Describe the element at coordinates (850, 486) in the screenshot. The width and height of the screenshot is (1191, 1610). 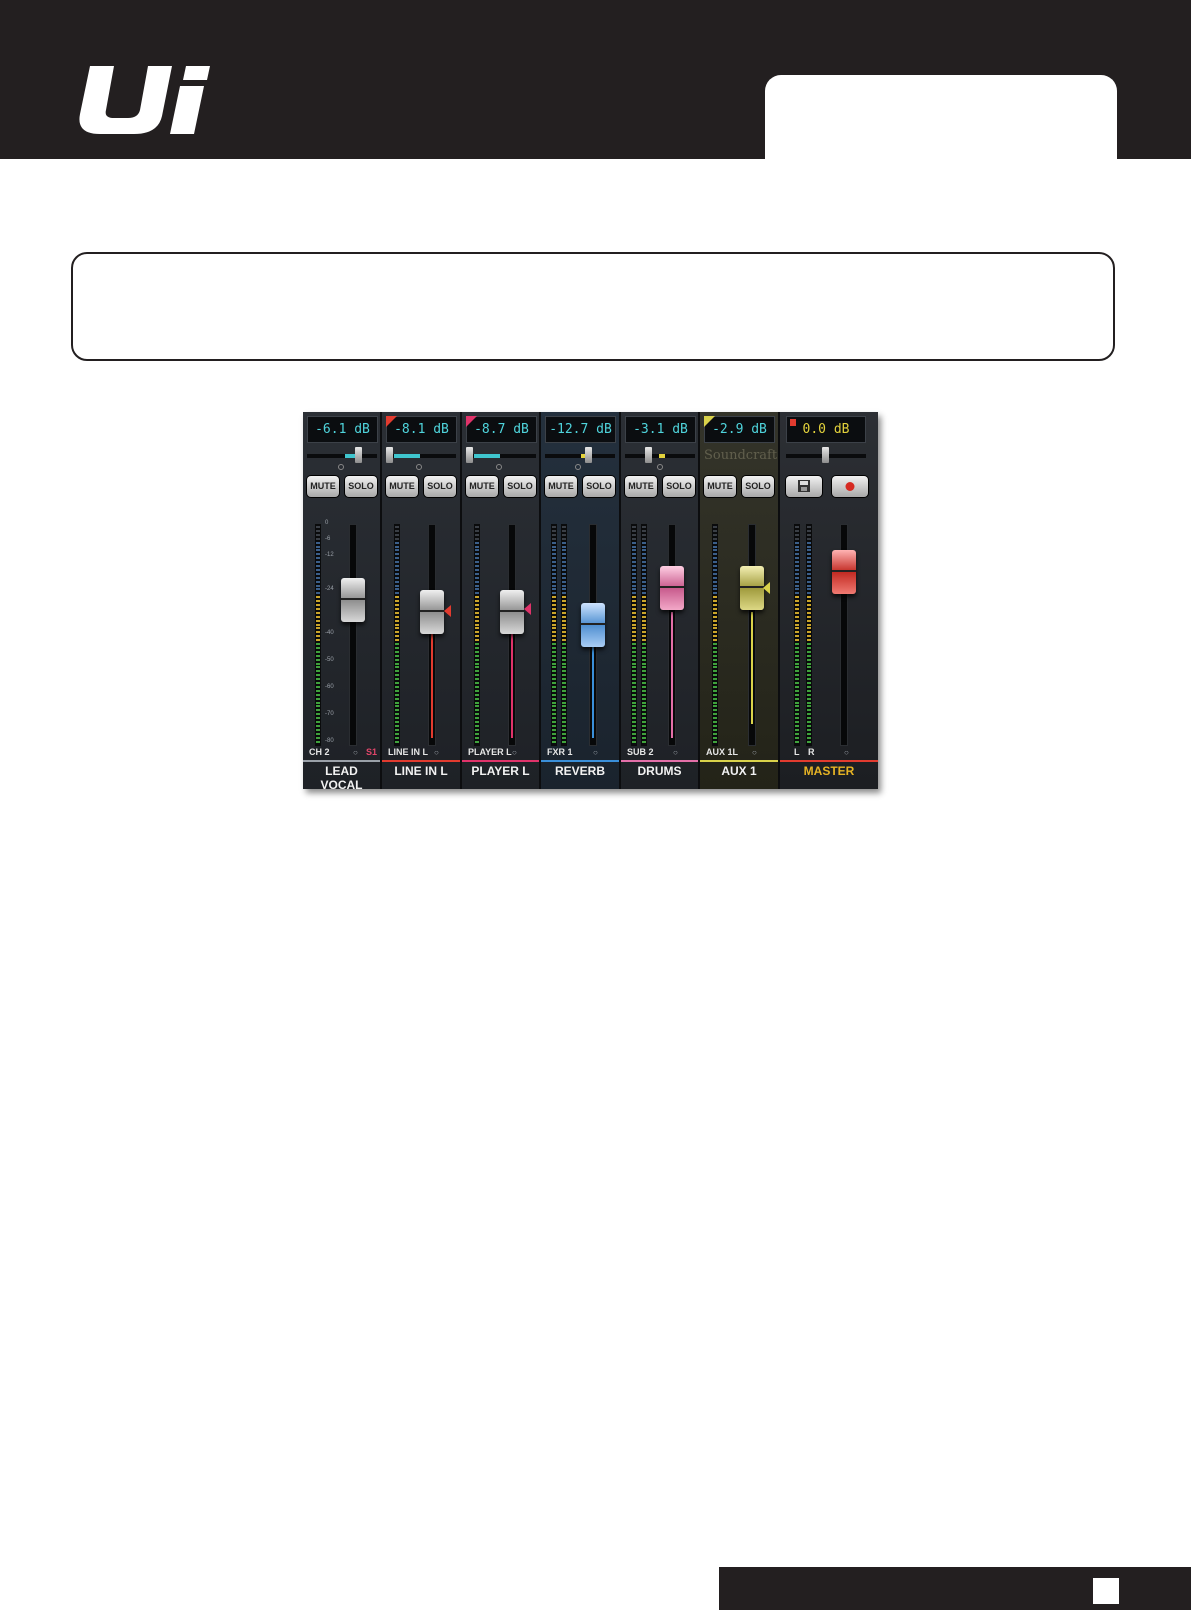
I see `record-button` at that location.